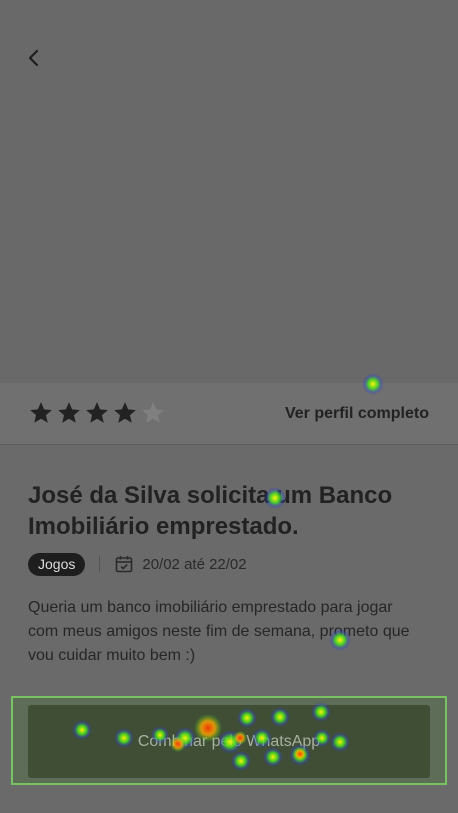 This screenshot has height=813, width=458. I want to click on chevron-left-icon, so click(33, 58).